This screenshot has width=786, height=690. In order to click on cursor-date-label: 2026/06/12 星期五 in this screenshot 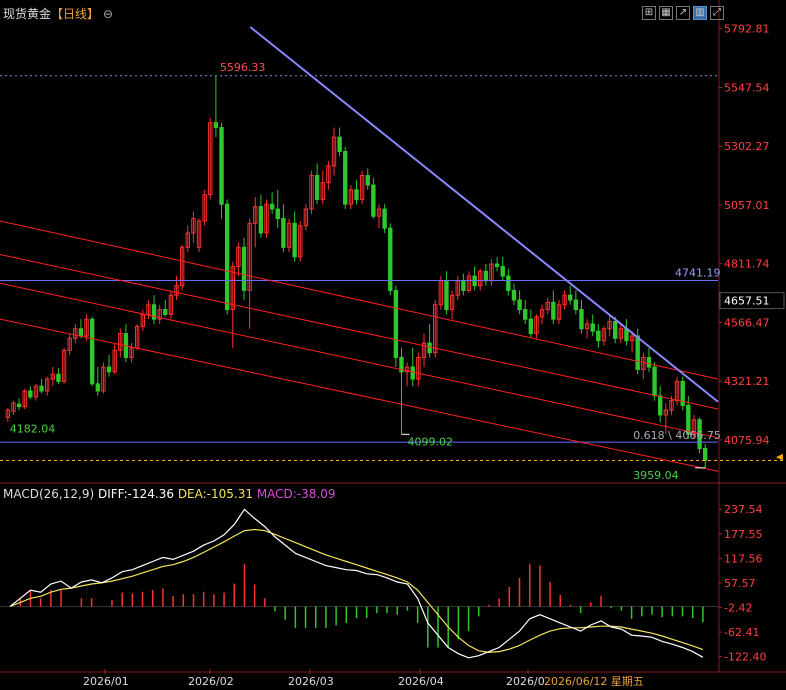, I will do `click(594, 681)`.